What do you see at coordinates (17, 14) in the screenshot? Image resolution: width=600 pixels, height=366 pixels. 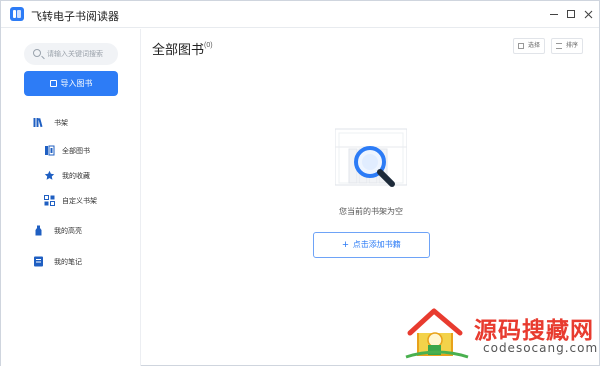 I see `app-logo-icon` at bounding box center [17, 14].